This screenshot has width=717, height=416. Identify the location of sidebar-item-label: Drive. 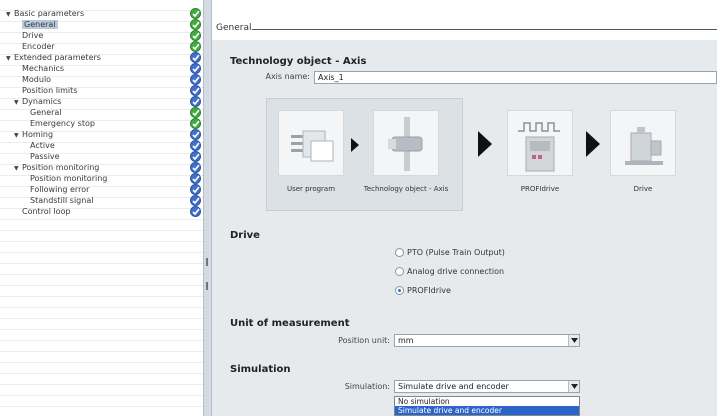
(33, 35).